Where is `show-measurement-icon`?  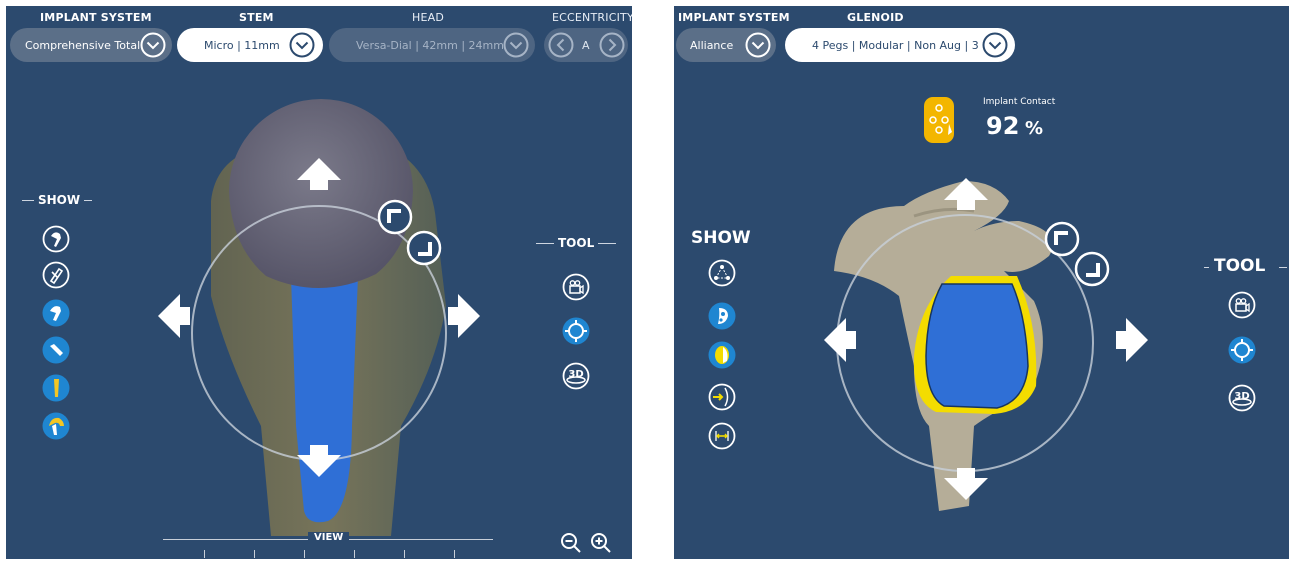
show-measurement-icon is located at coordinates (722, 436).